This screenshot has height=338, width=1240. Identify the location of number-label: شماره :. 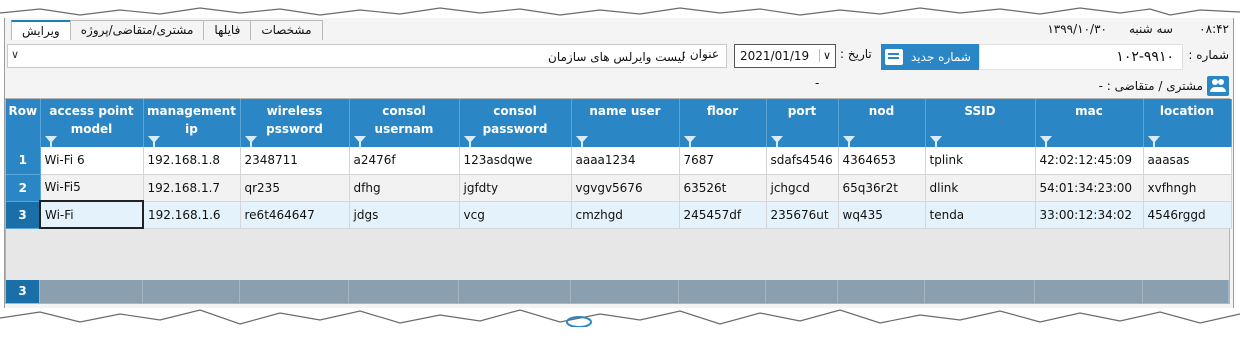
(1208, 55).